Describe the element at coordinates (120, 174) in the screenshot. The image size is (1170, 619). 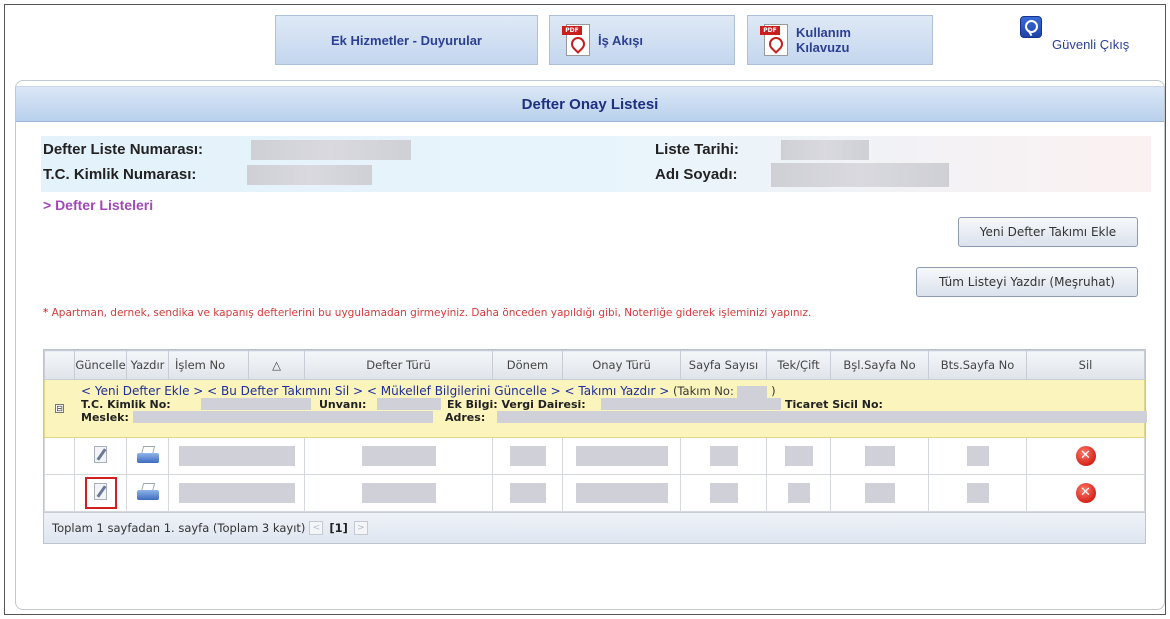
I see `tc-kimlik-label: T.C. Kimlik Numarası:` at that location.